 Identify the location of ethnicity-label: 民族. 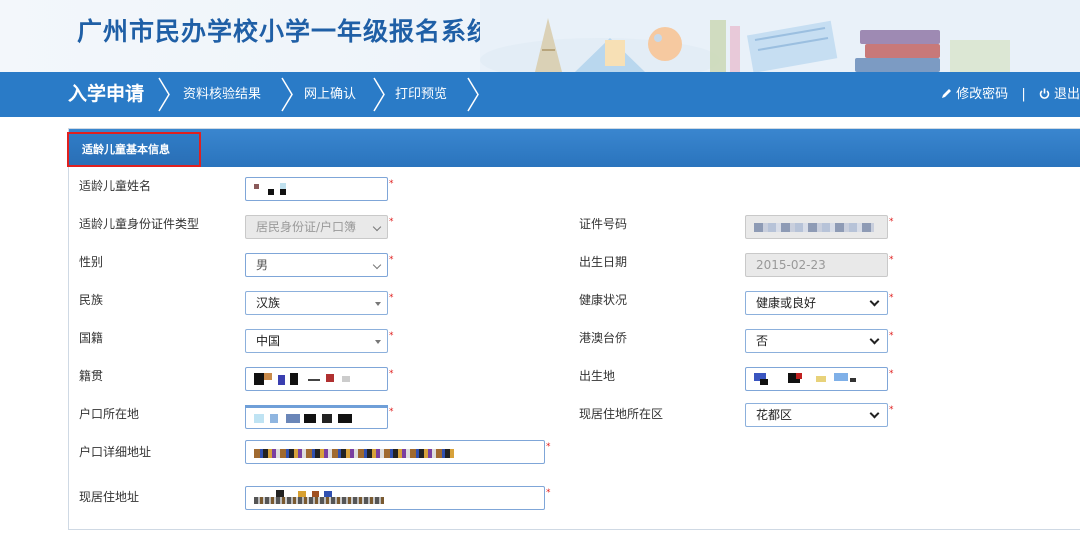
(91, 300).